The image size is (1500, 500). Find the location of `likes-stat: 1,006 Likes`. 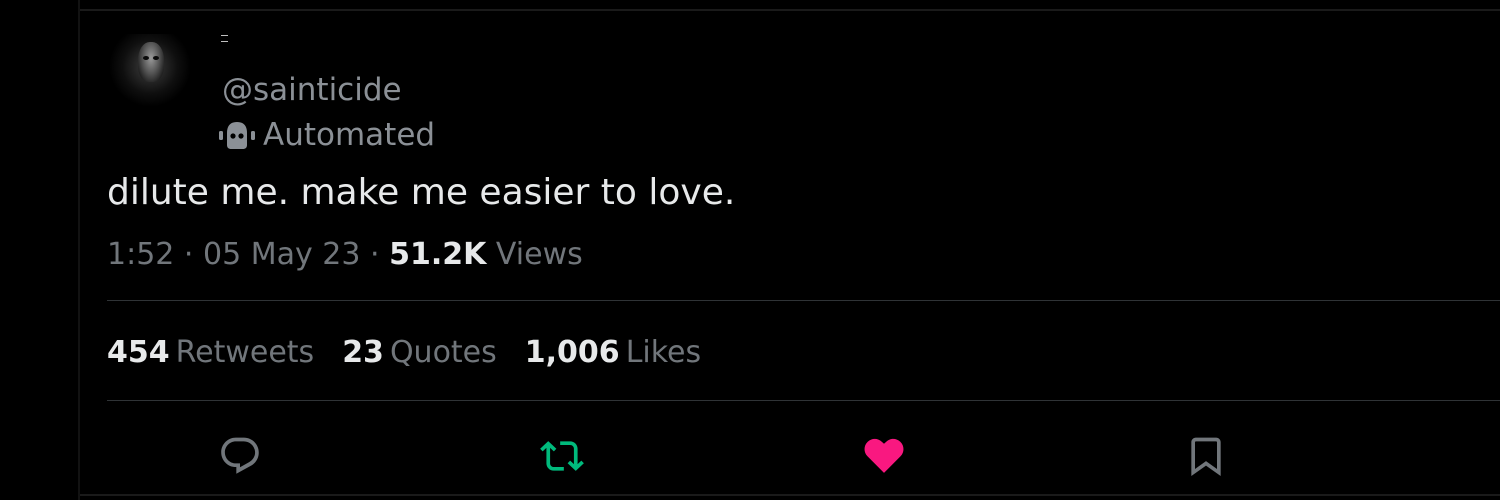

likes-stat: 1,006 Likes is located at coordinates (613, 353).